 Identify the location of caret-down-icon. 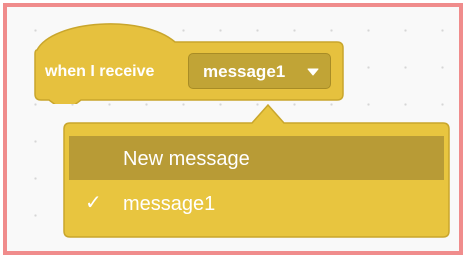
(313, 72).